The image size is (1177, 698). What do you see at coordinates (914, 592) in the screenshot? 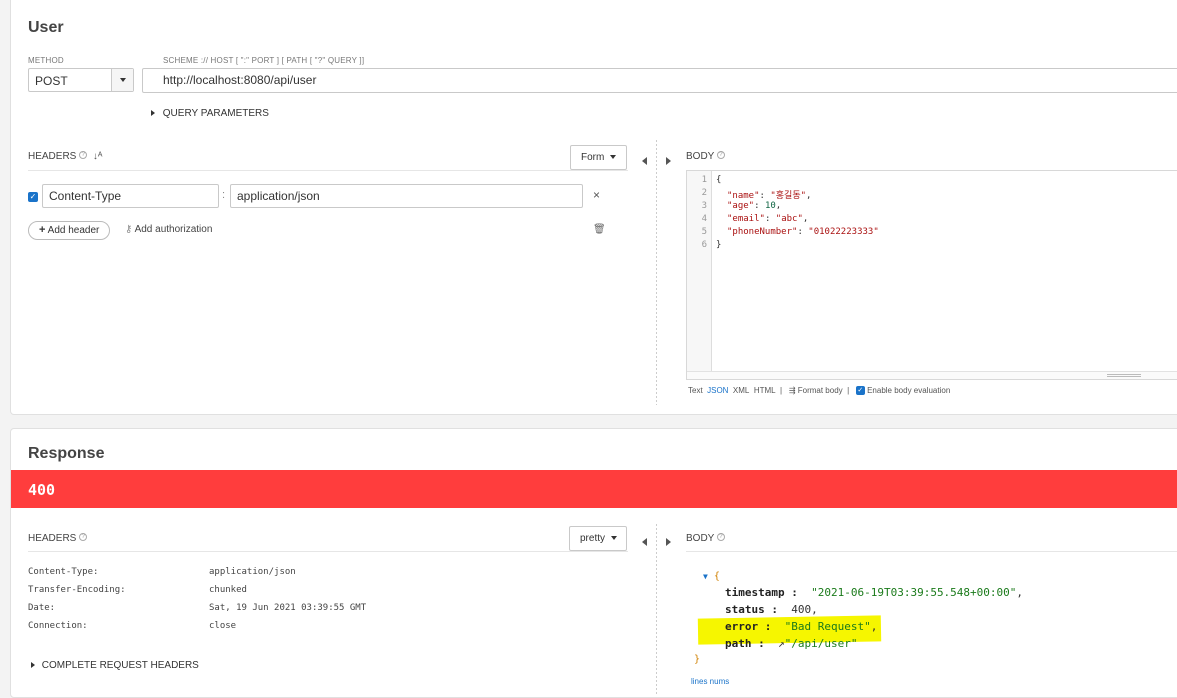
I see `json-value: "2021-06-19T03:39:55.548+00:00"` at bounding box center [914, 592].